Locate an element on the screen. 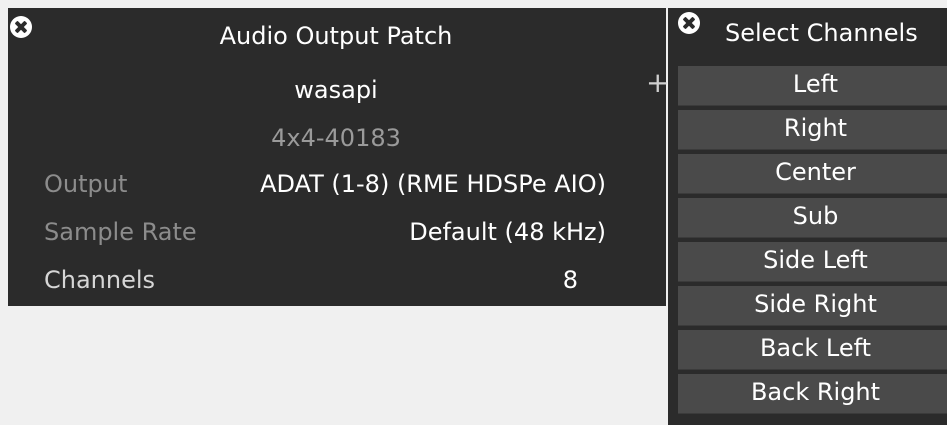  channels-label: Channels is located at coordinates (100, 280).